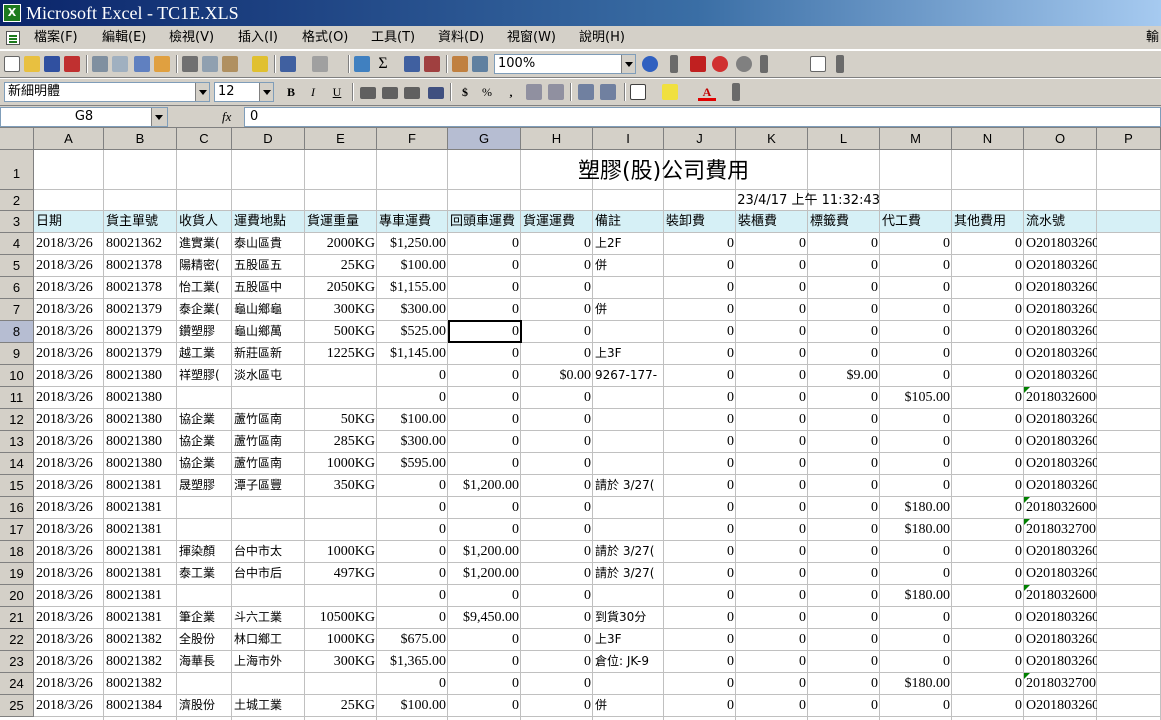 The width and height of the screenshot is (1161, 720). I want to click on table-cell: 1000KG, so click(341, 639).